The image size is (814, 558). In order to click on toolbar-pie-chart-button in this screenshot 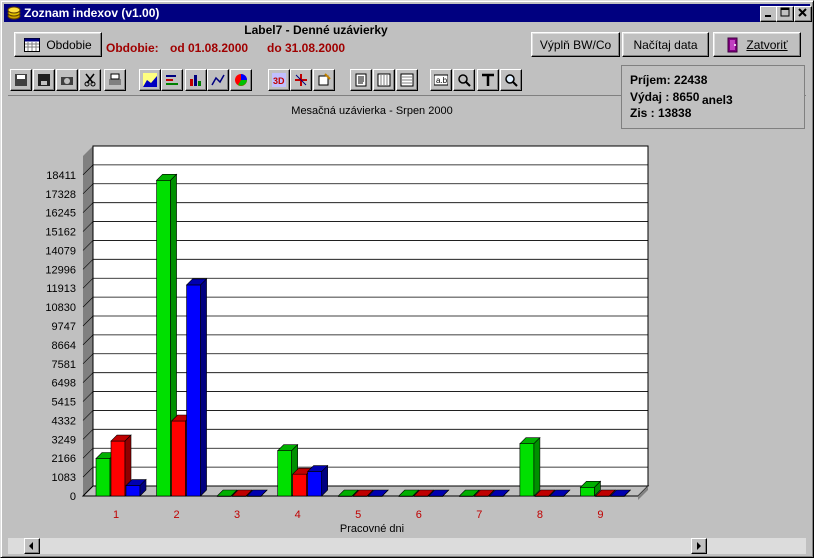, I will do `click(241, 80)`.